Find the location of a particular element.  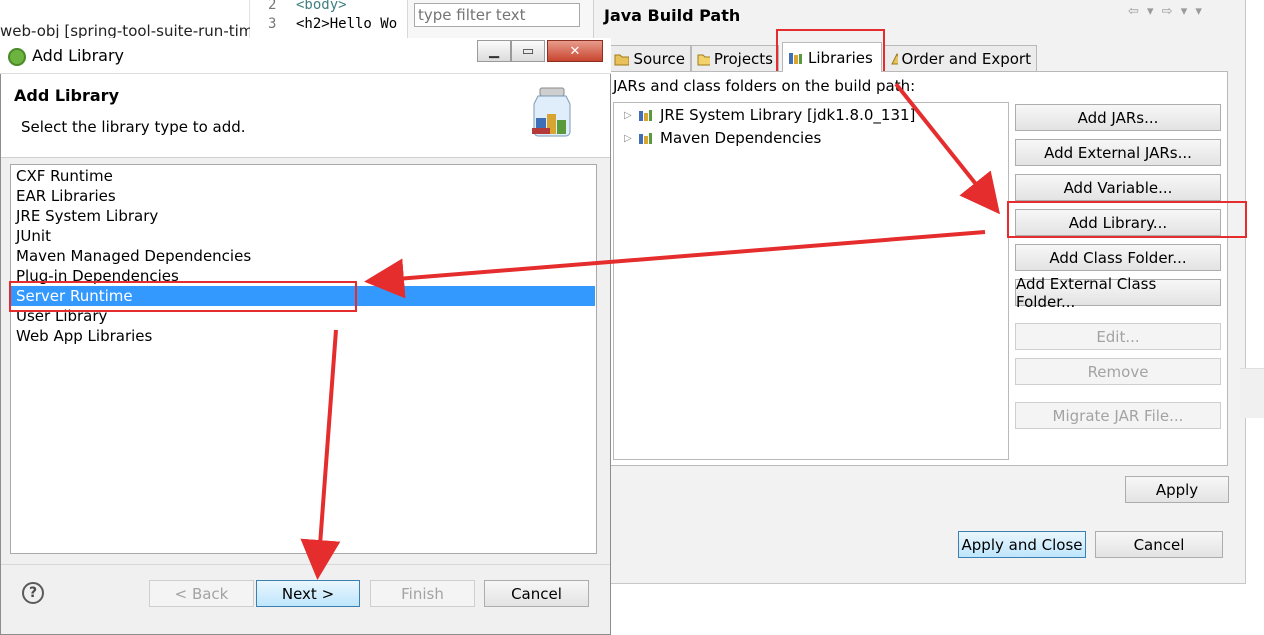

tab-label: Projects is located at coordinates (743, 58).